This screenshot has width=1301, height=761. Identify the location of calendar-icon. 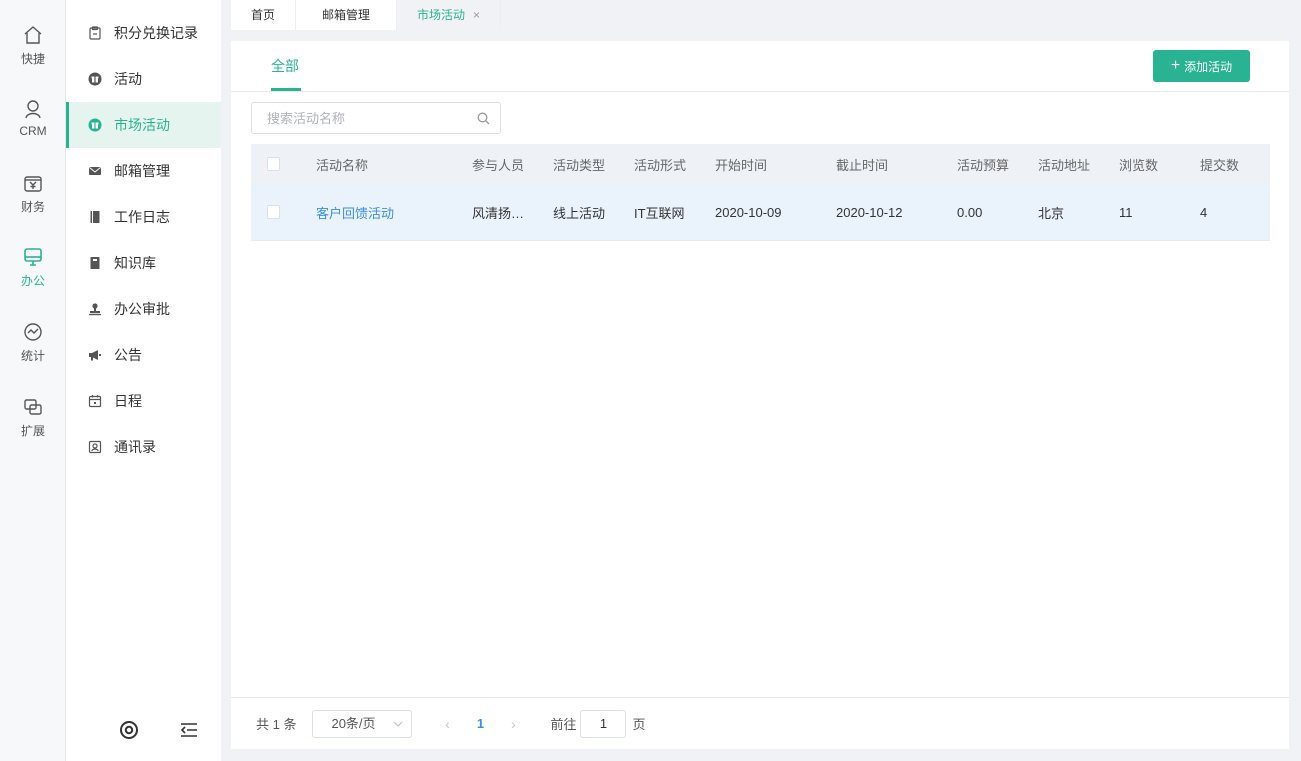
(95, 401).